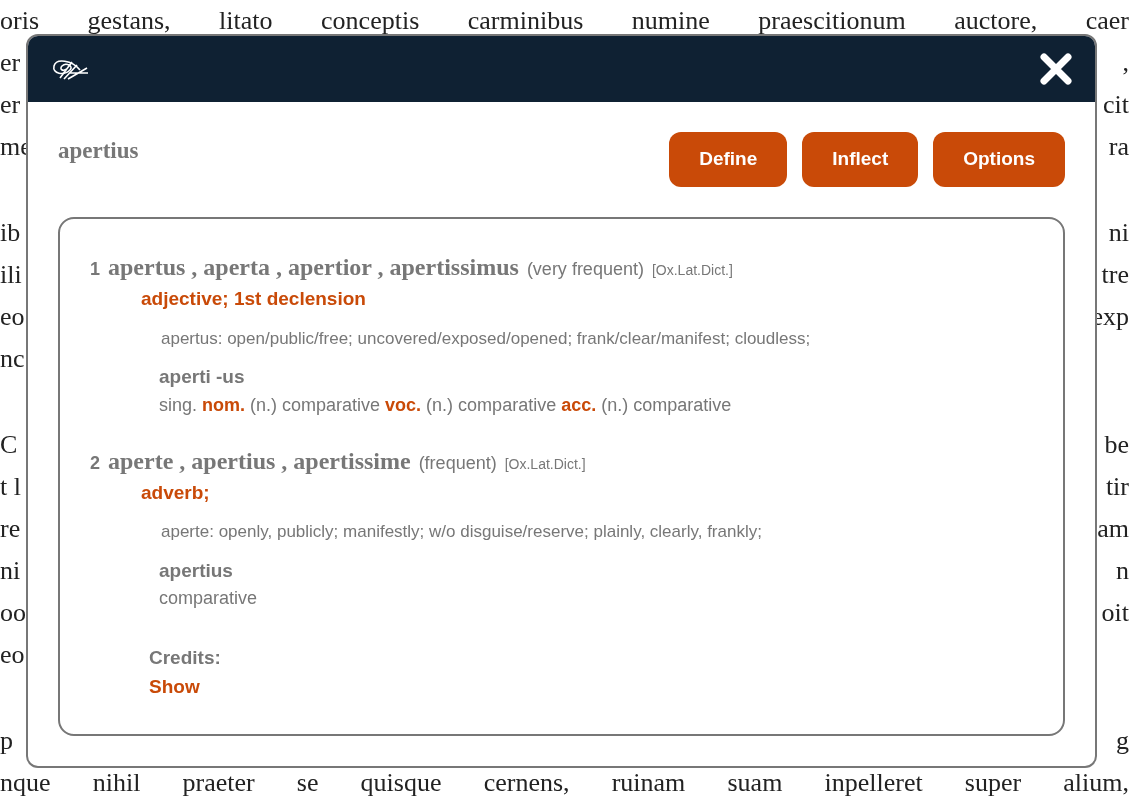 Image resolution: width=1129 pixels, height=808 pixels. What do you see at coordinates (999, 159) in the screenshot?
I see `action-button: Options` at bounding box center [999, 159].